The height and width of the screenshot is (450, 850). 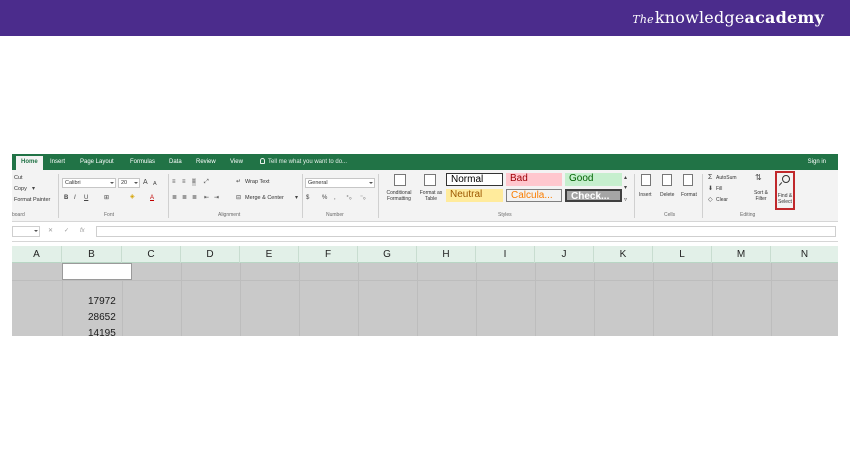 What do you see at coordinates (206, 182) in the screenshot?
I see `orientation-icon: ⤢` at bounding box center [206, 182].